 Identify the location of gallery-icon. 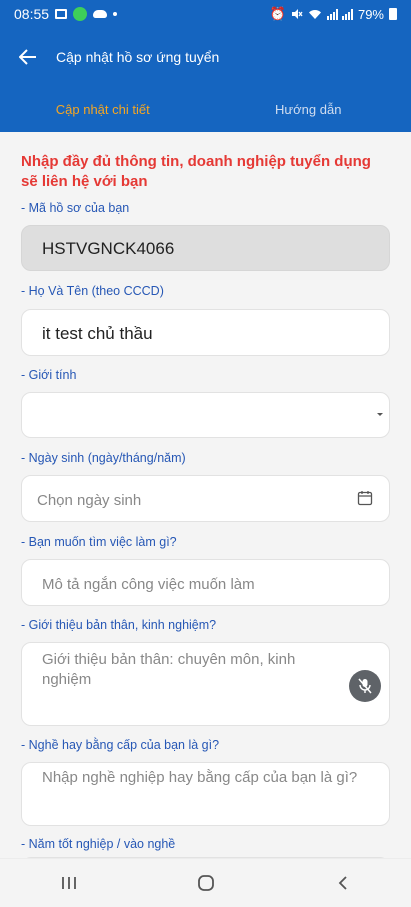
(61, 14).